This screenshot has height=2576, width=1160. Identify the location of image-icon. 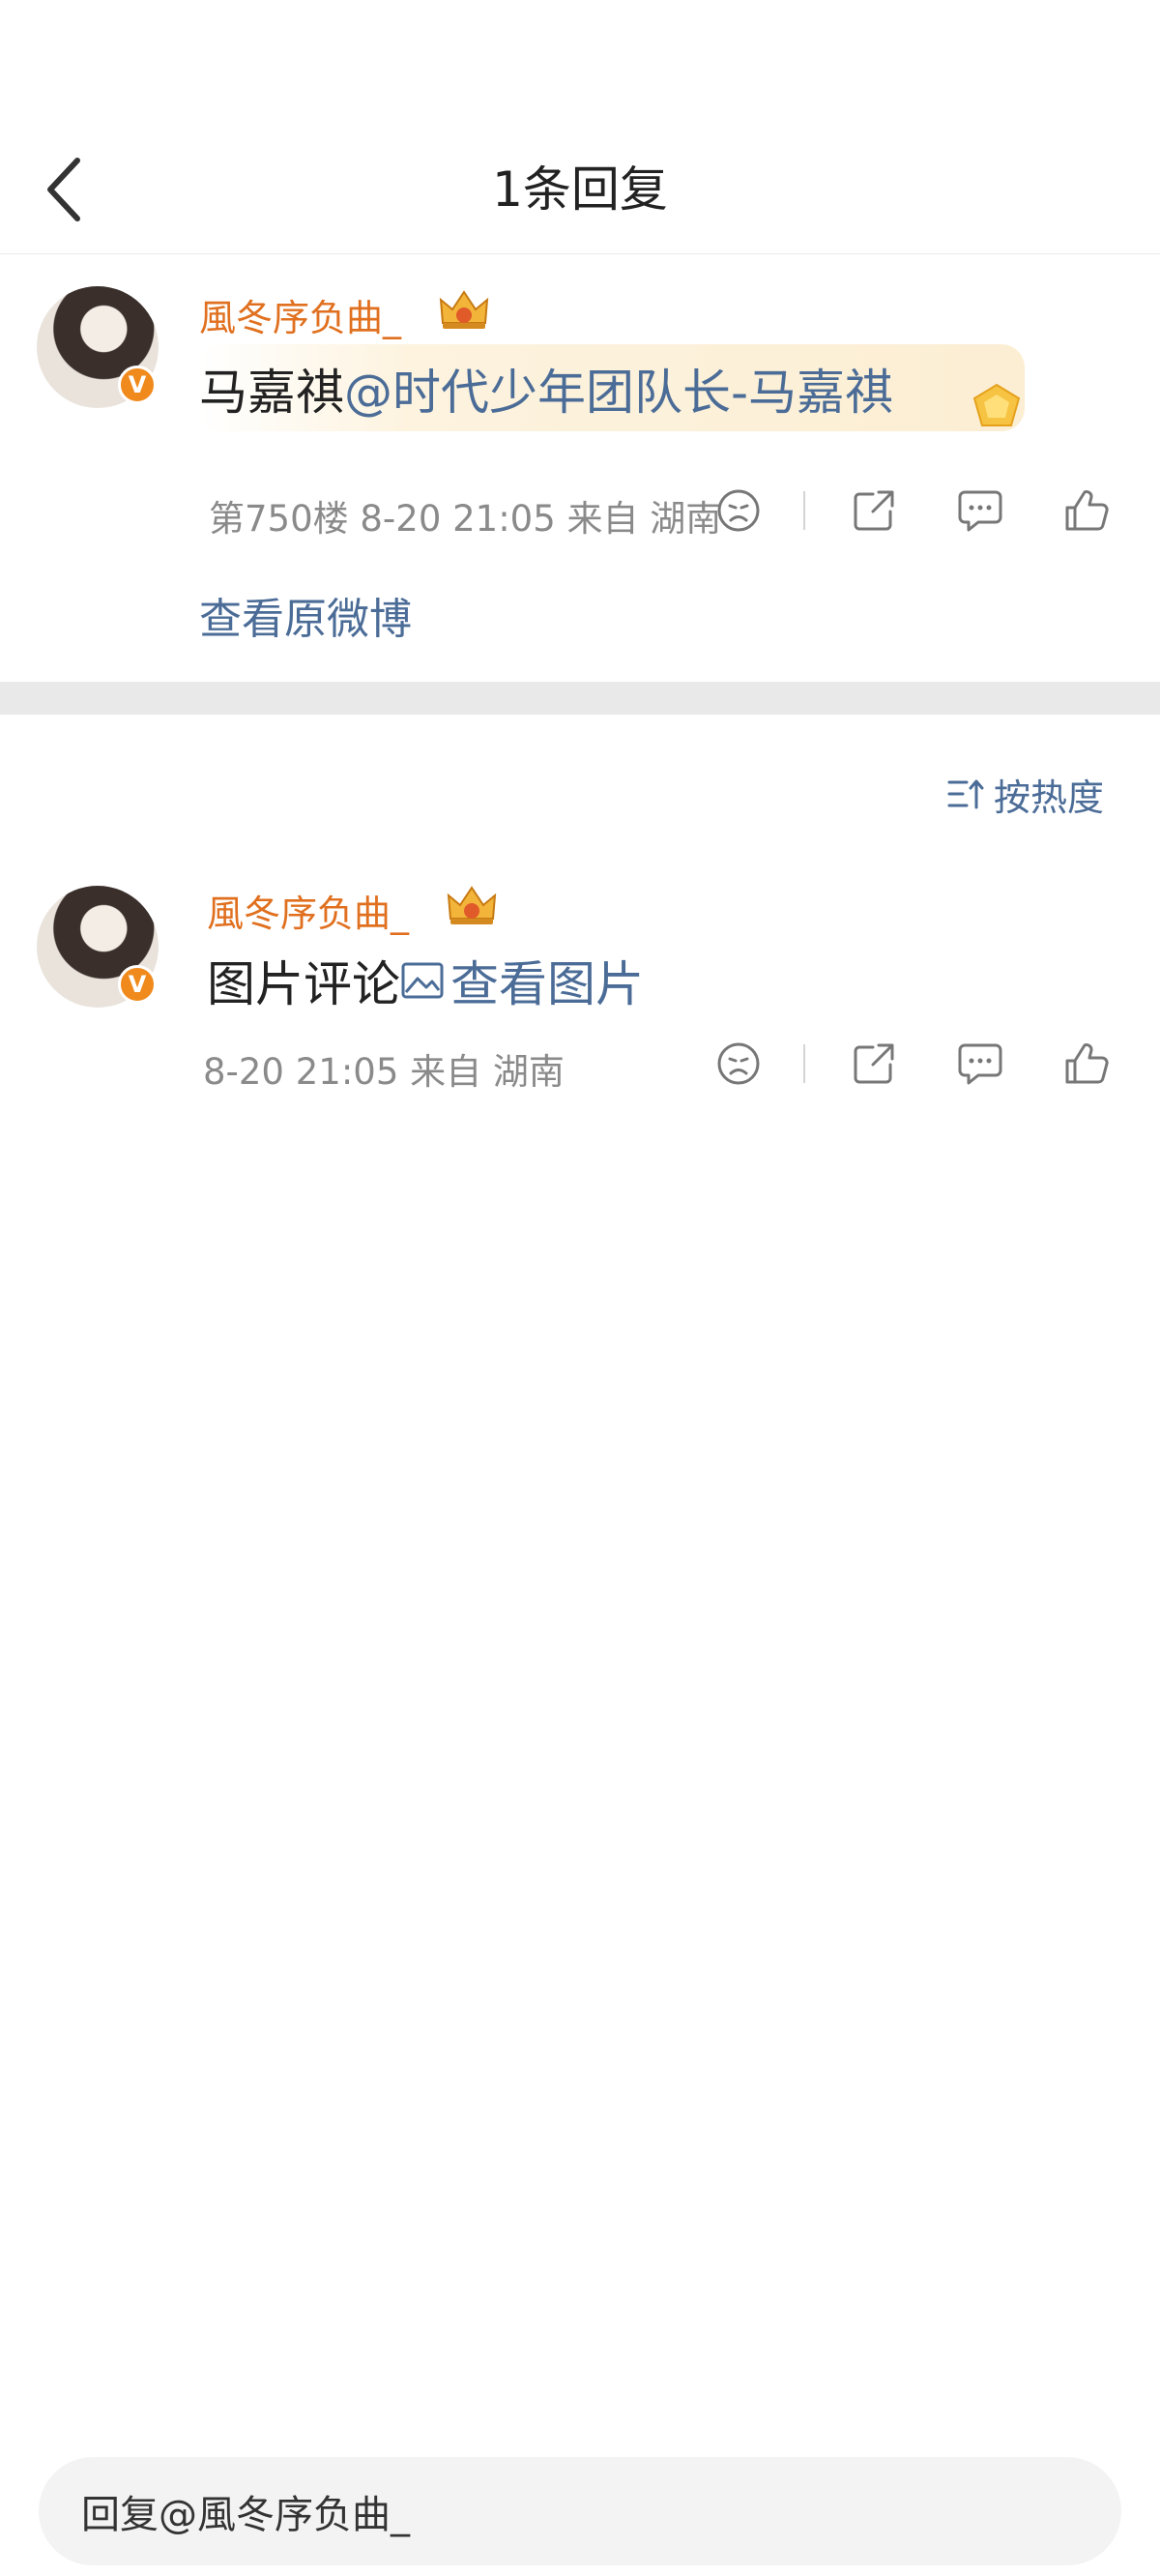
(422, 980).